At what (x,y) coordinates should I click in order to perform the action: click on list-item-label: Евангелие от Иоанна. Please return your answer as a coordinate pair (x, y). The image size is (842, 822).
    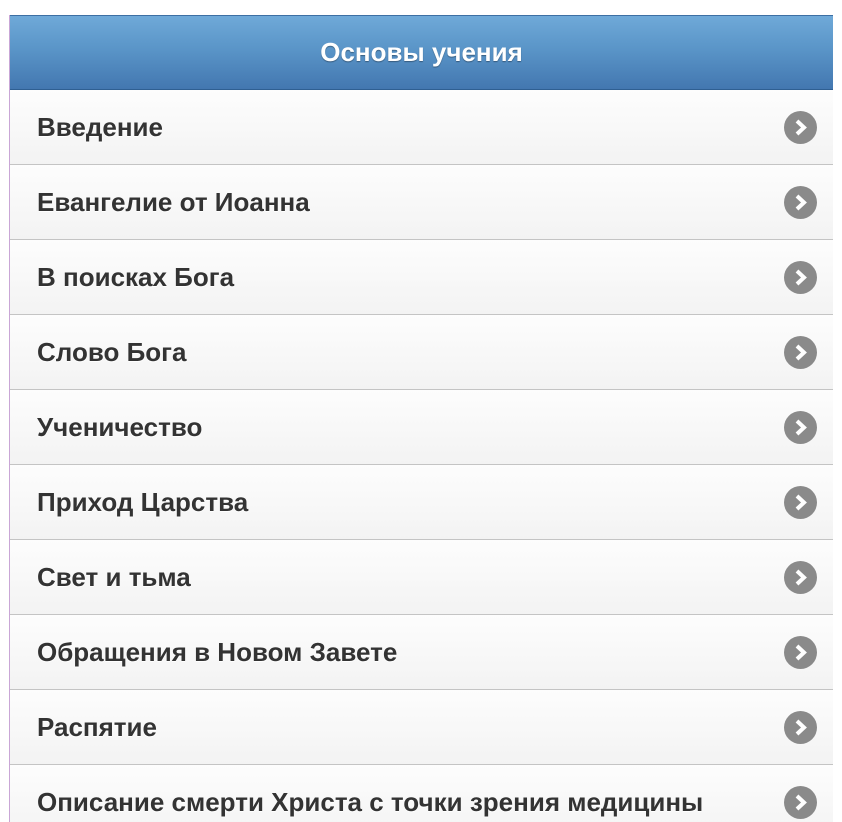
    Looking at the image, I should click on (173, 201).